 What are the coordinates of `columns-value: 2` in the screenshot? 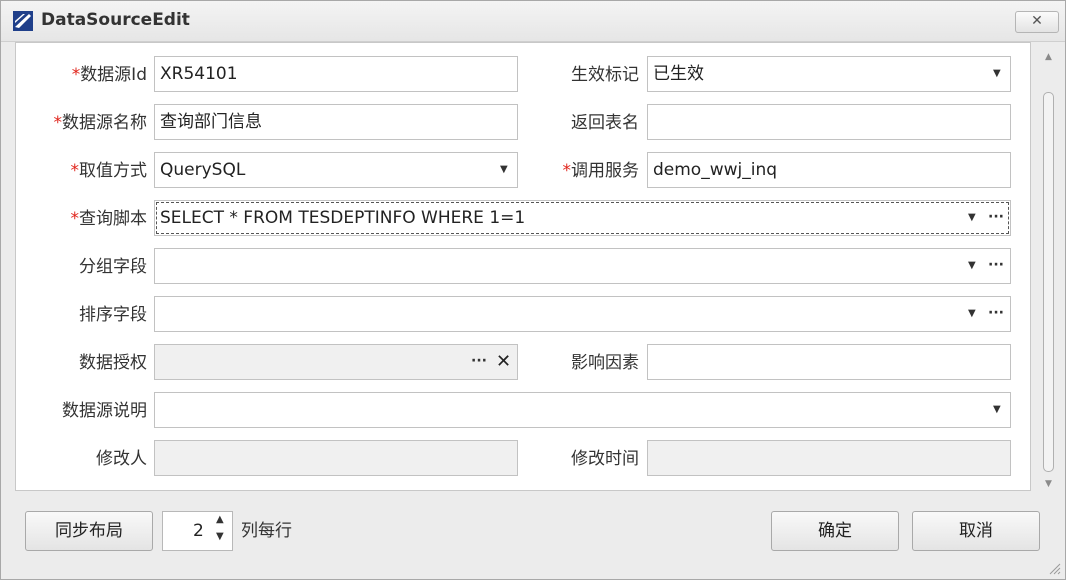 It's located at (198, 531).